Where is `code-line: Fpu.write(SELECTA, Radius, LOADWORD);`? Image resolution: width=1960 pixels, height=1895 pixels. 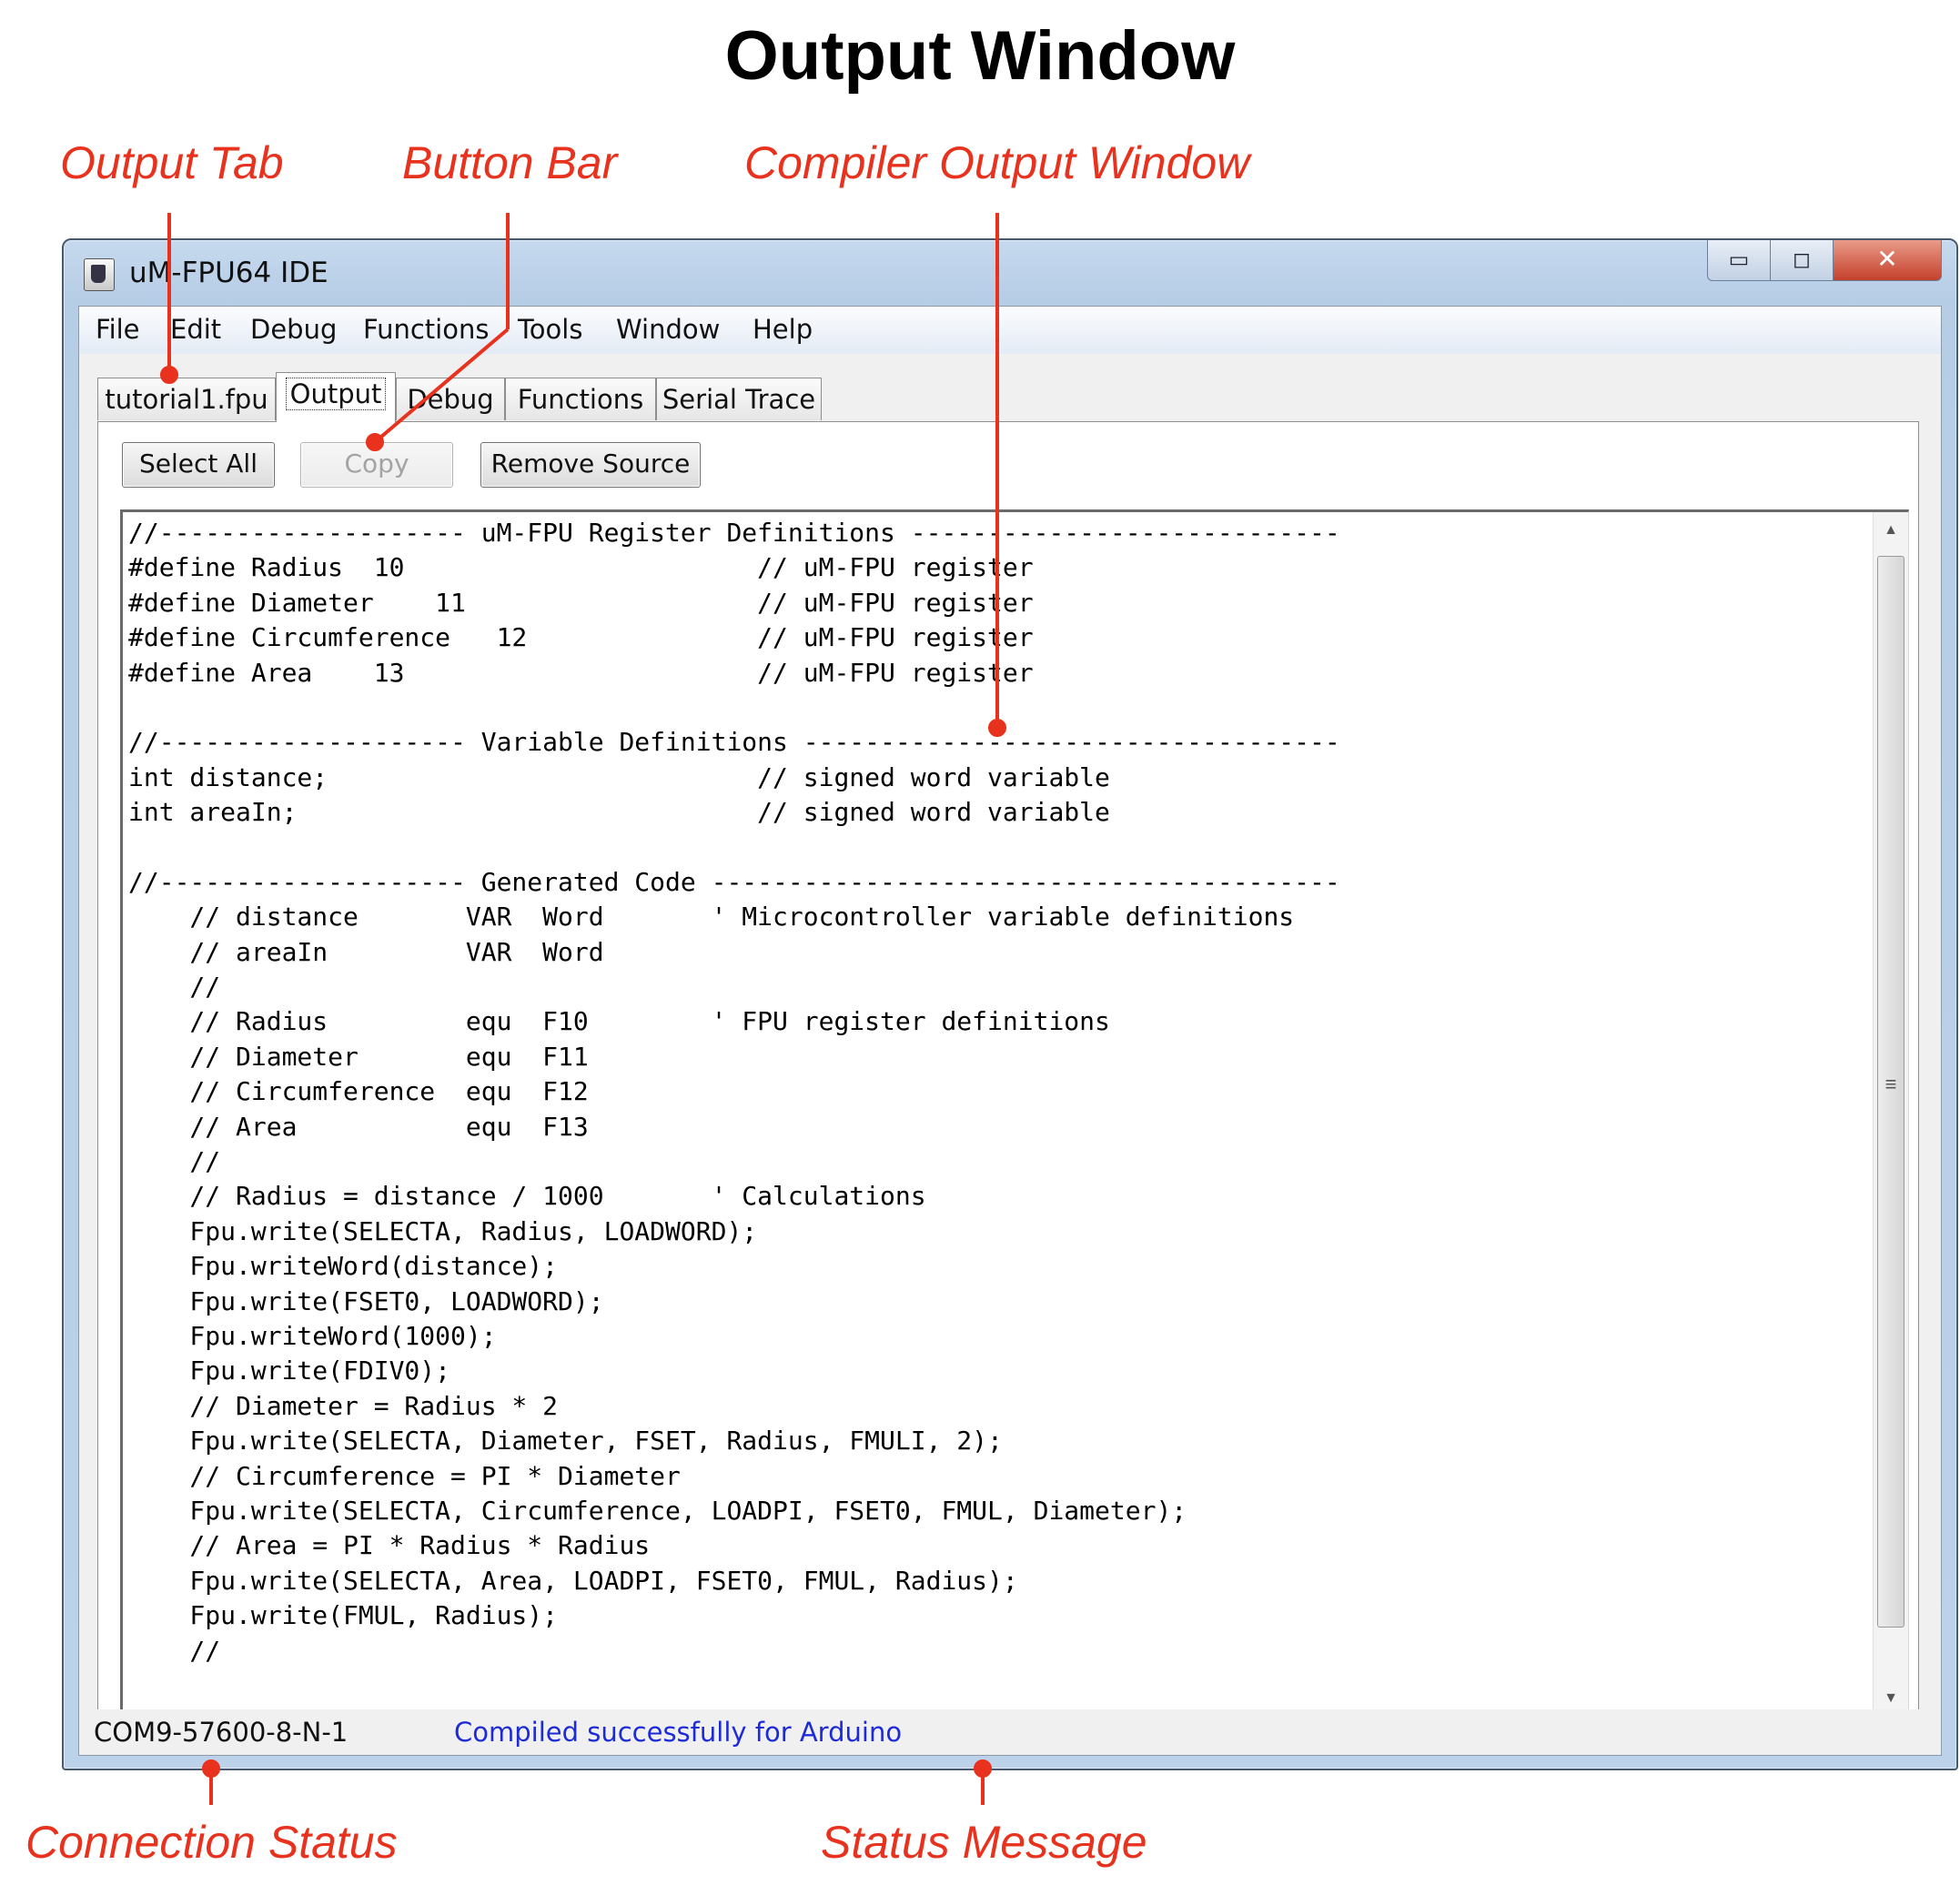 code-line: Fpu.write(SELECTA, Radius, LOADWORD); is located at coordinates (443, 1230).